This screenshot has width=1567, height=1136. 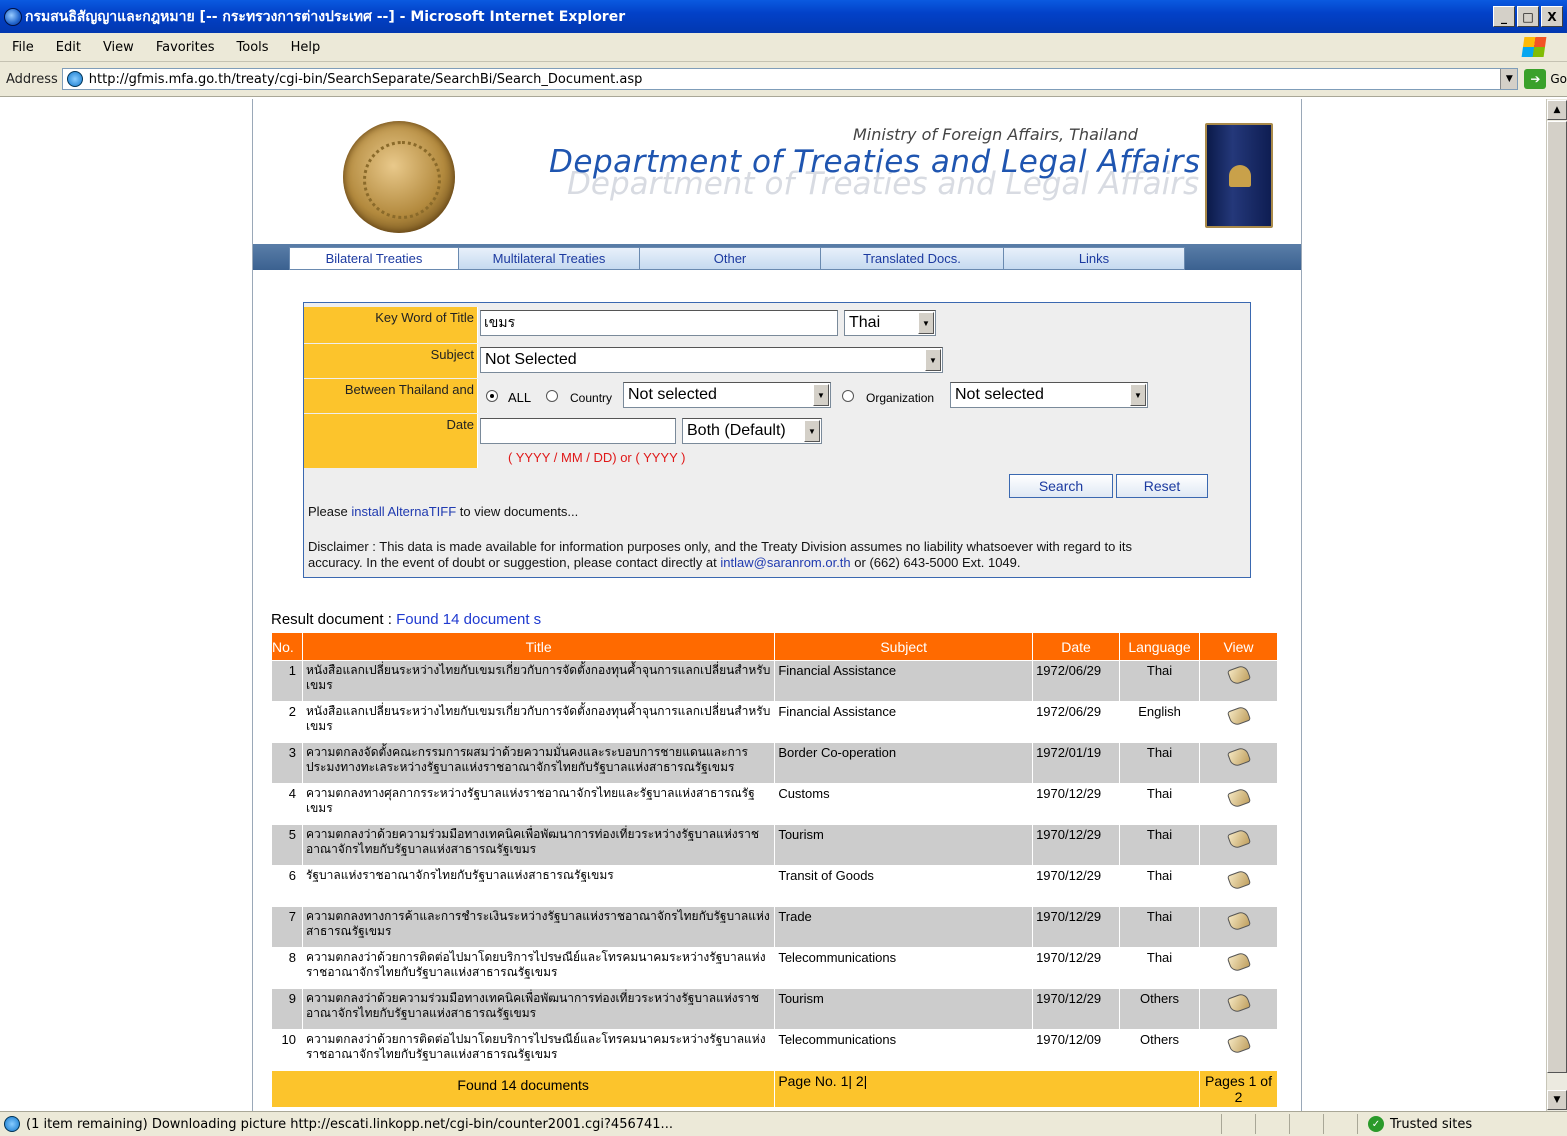 What do you see at coordinates (904, 1009) in the screenshot?
I see `row-subject: Tourism` at bounding box center [904, 1009].